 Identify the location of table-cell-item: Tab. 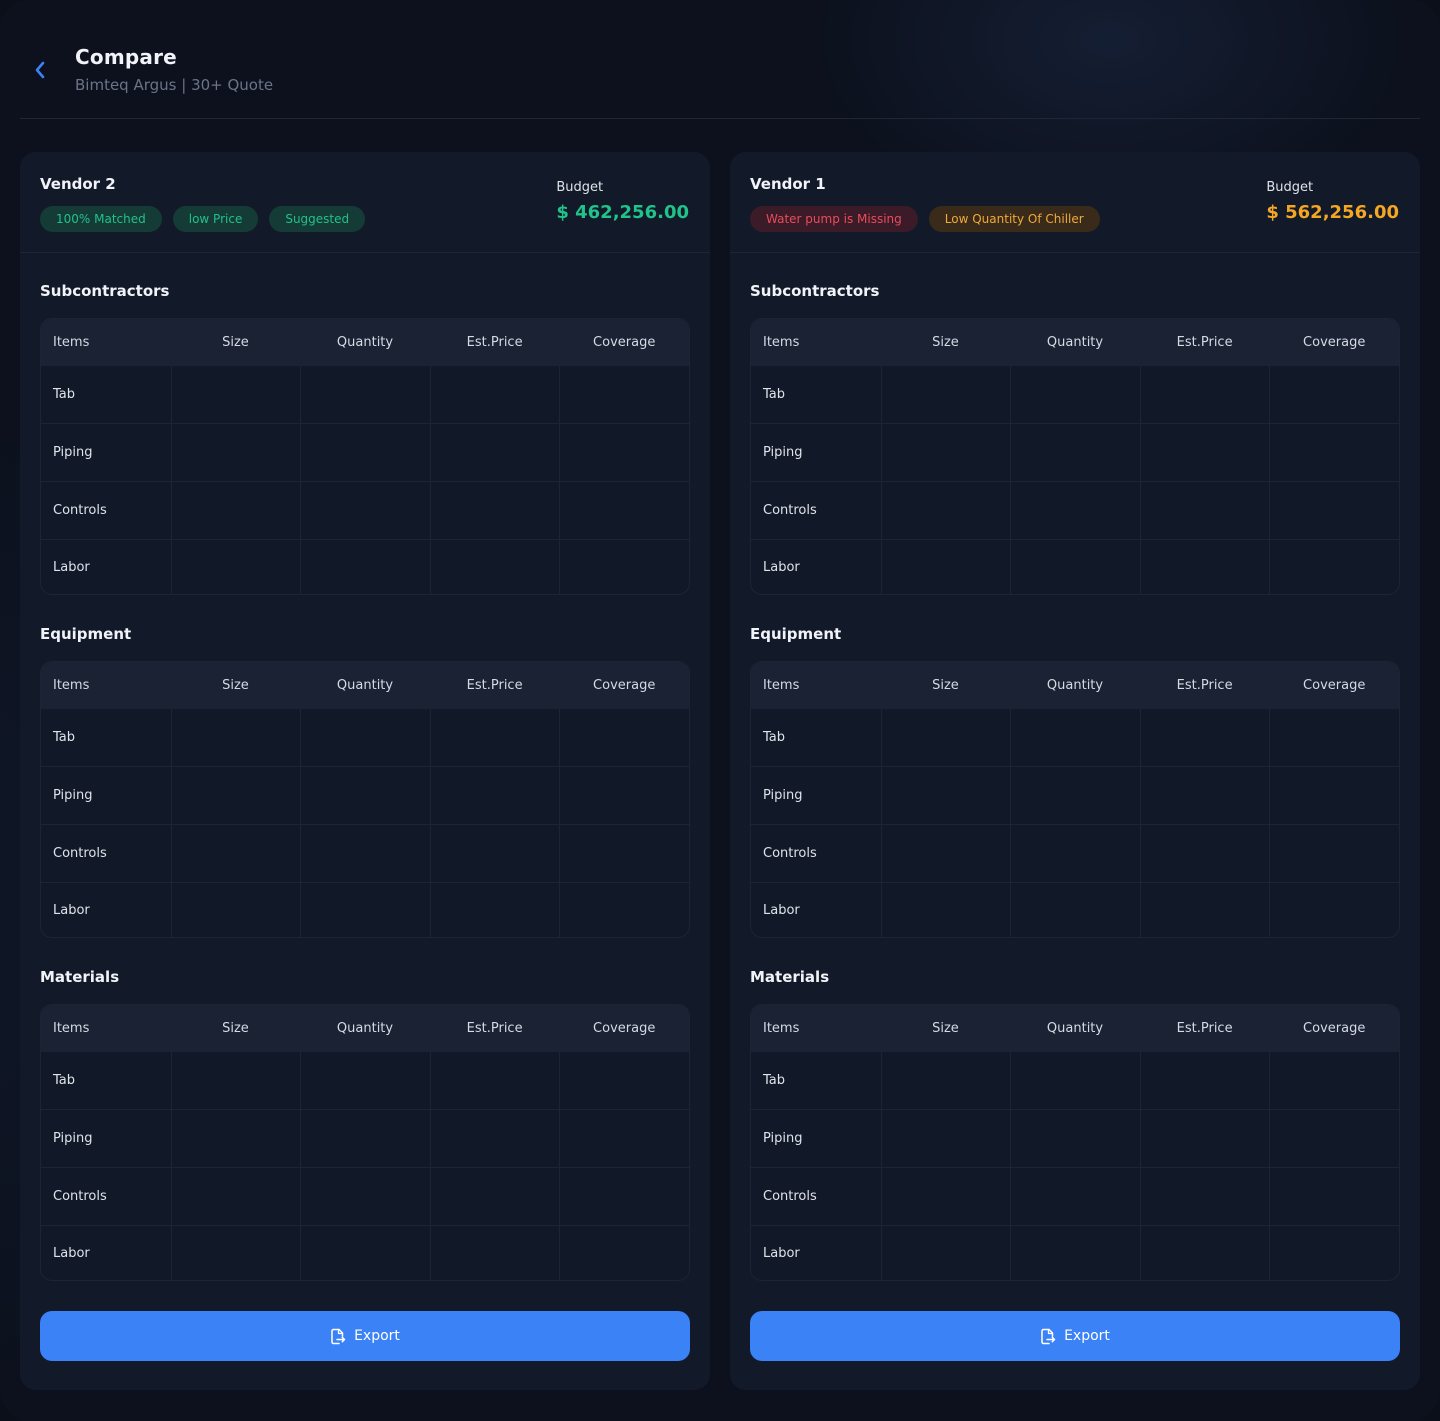
(64, 1080).